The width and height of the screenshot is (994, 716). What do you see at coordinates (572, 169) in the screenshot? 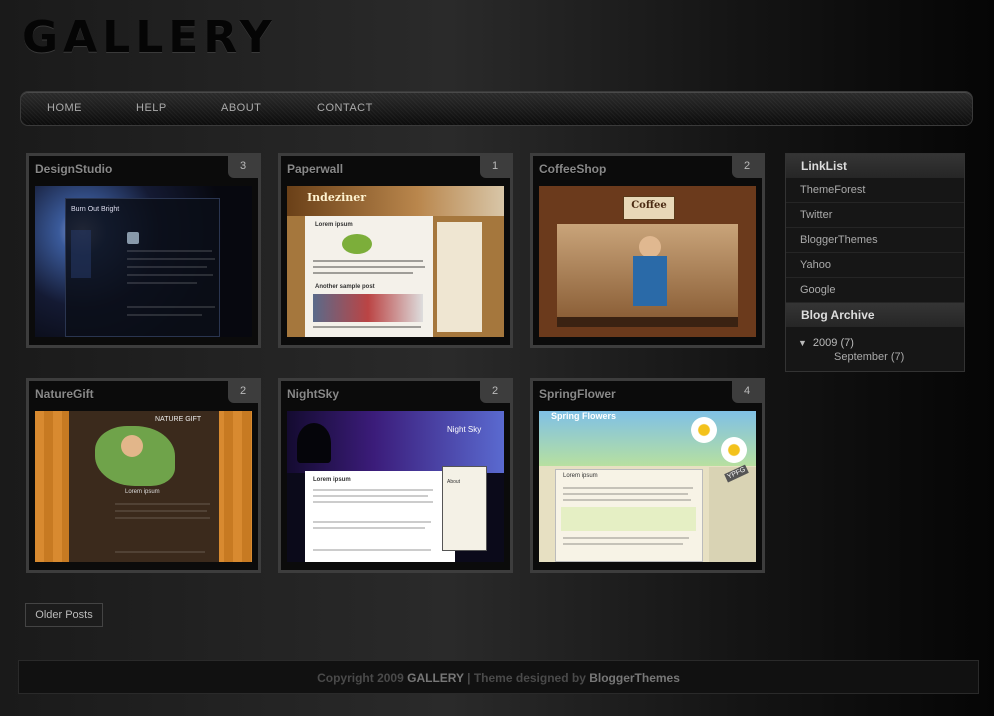
I see `post-title: CoffeeShop` at bounding box center [572, 169].